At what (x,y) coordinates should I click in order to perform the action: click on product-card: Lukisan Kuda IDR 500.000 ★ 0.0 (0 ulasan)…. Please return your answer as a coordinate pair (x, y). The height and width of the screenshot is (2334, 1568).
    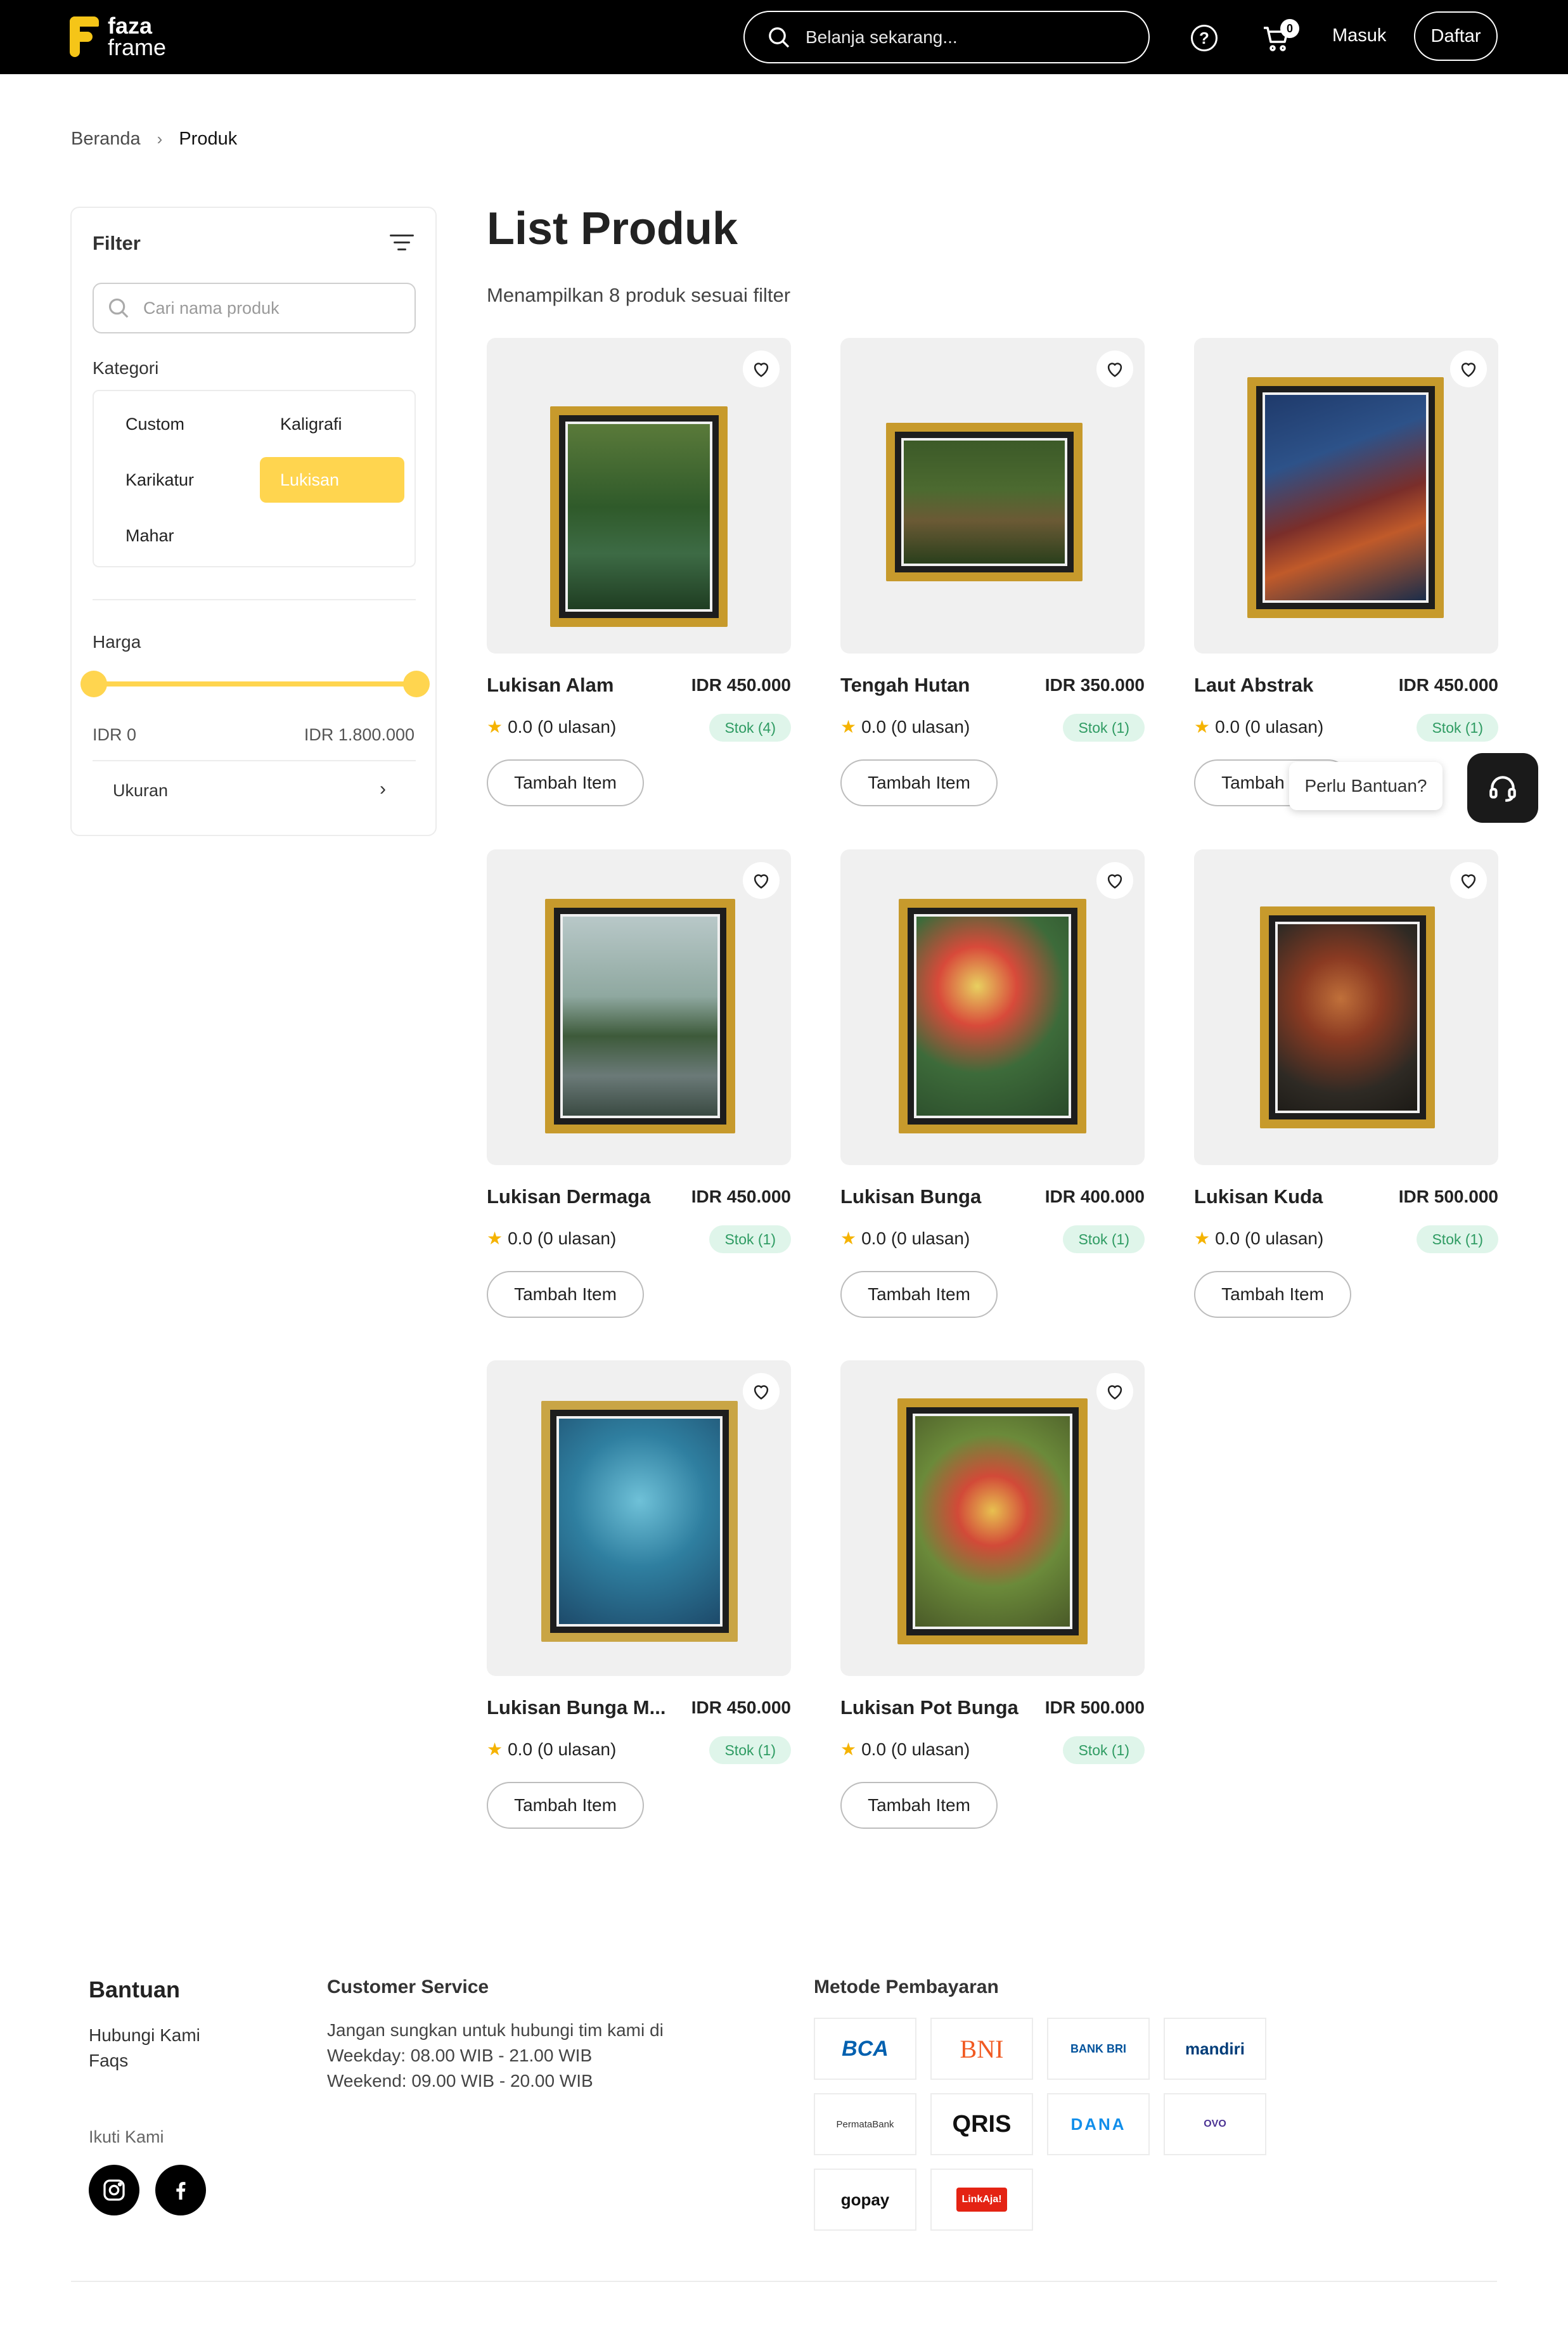
    Looking at the image, I should click on (1346, 1084).